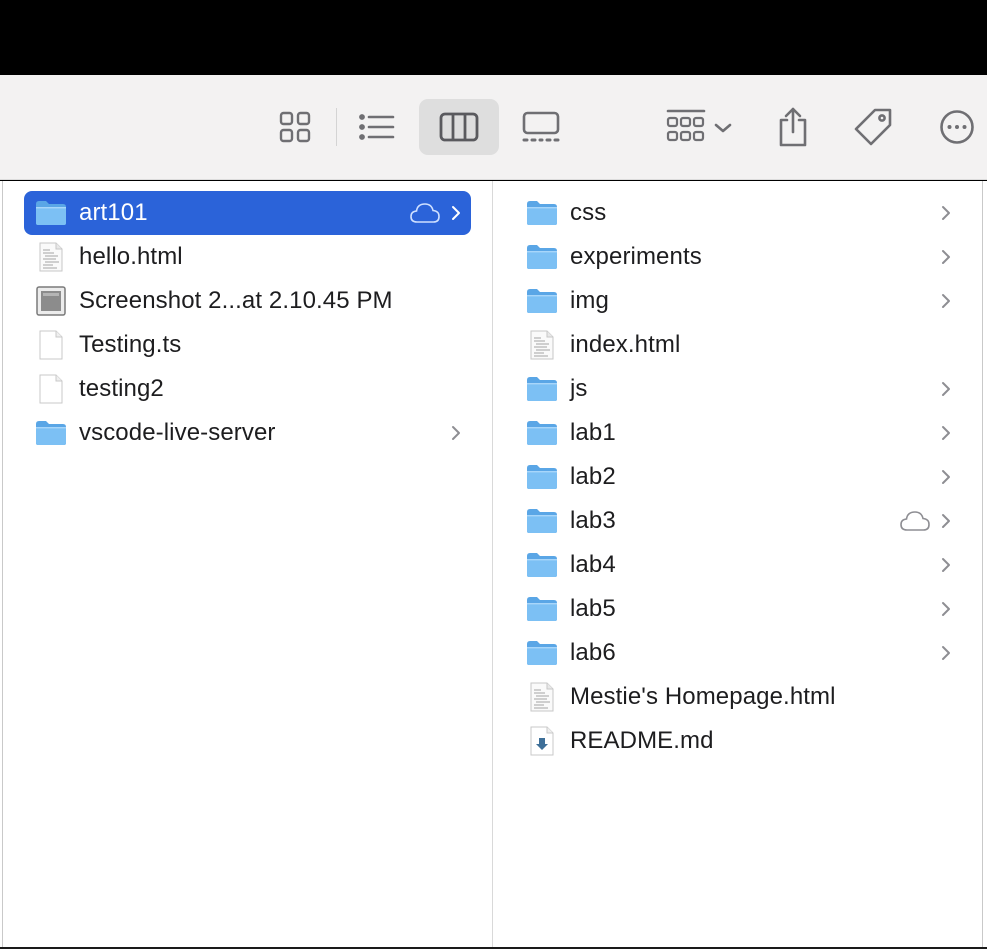 The height and width of the screenshot is (949, 987). What do you see at coordinates (738, 345) in the screenshot?
I see `file-row: index.html` at bounding box center [738, 345].